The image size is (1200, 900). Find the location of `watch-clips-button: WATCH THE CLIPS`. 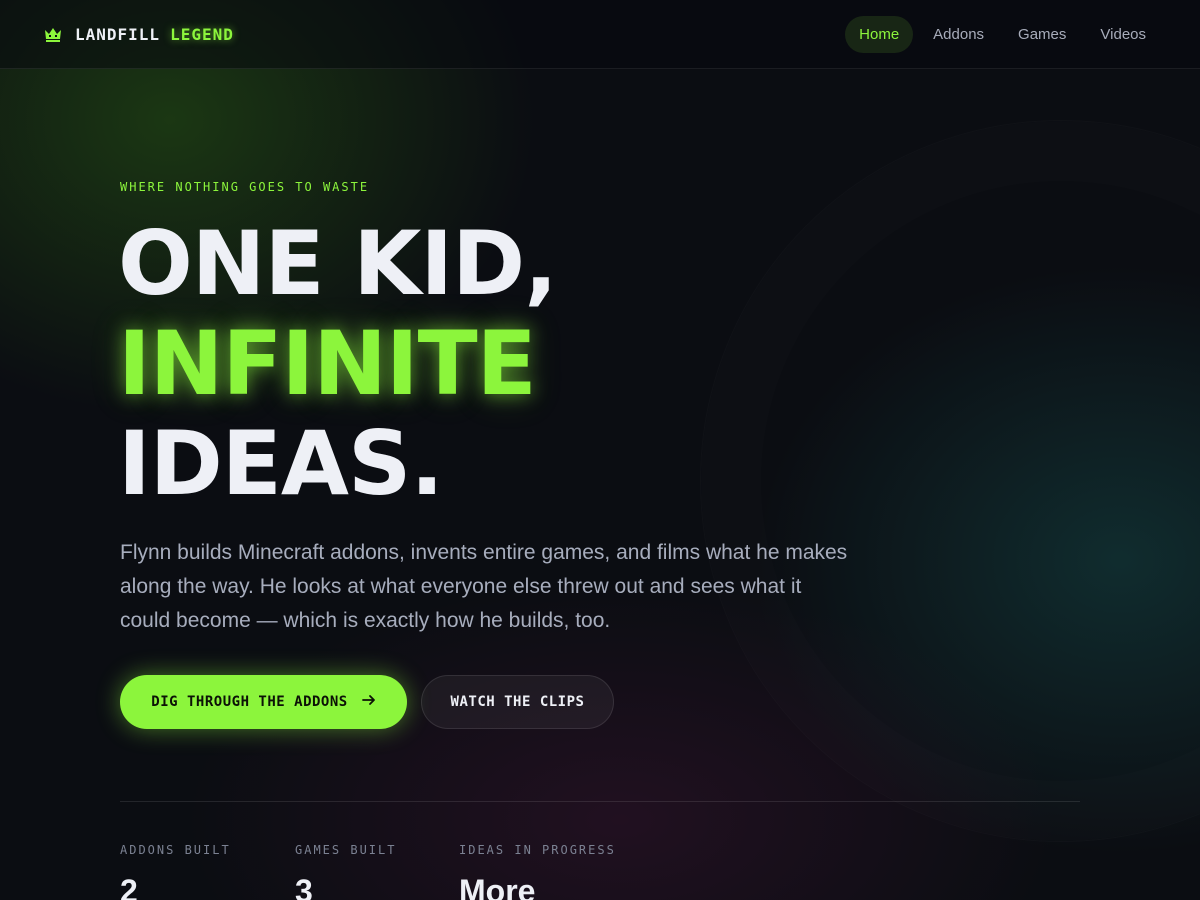

watch-clips-button: WATCH THE CLIPS is located at coordinates (517, 702).